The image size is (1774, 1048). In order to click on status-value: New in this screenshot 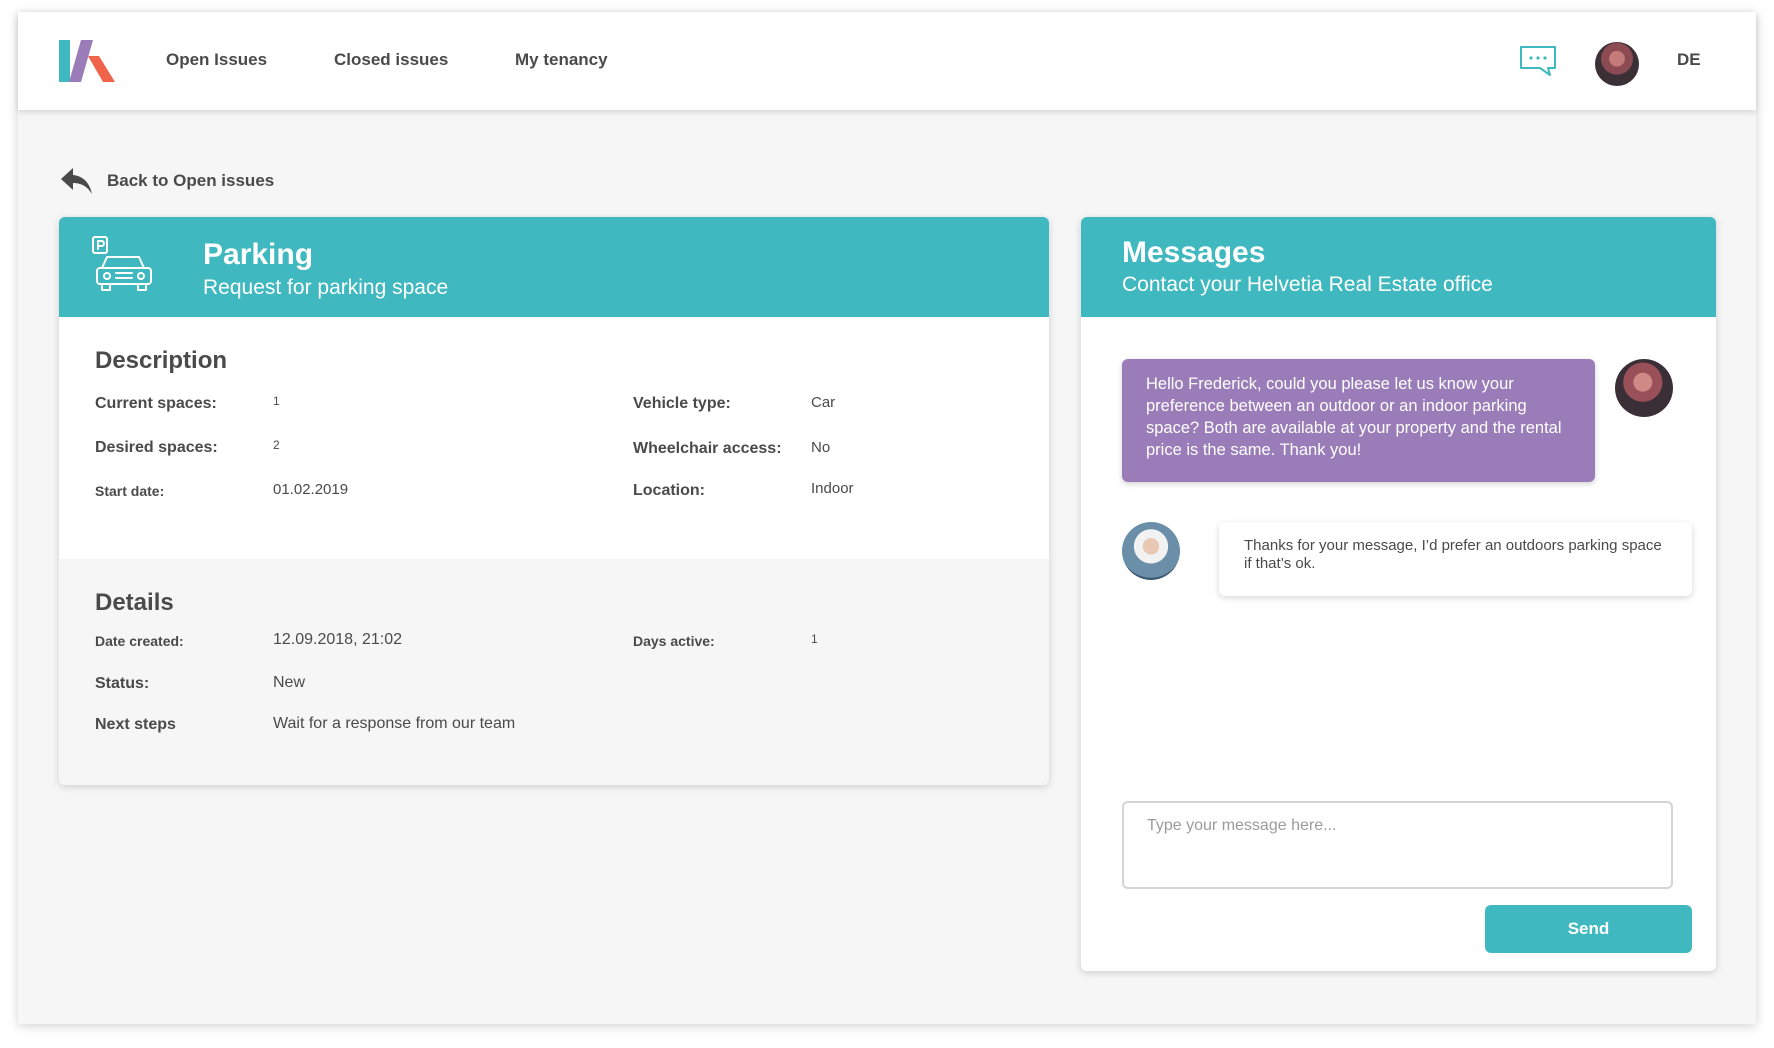, I will do `click(289, 682)`.